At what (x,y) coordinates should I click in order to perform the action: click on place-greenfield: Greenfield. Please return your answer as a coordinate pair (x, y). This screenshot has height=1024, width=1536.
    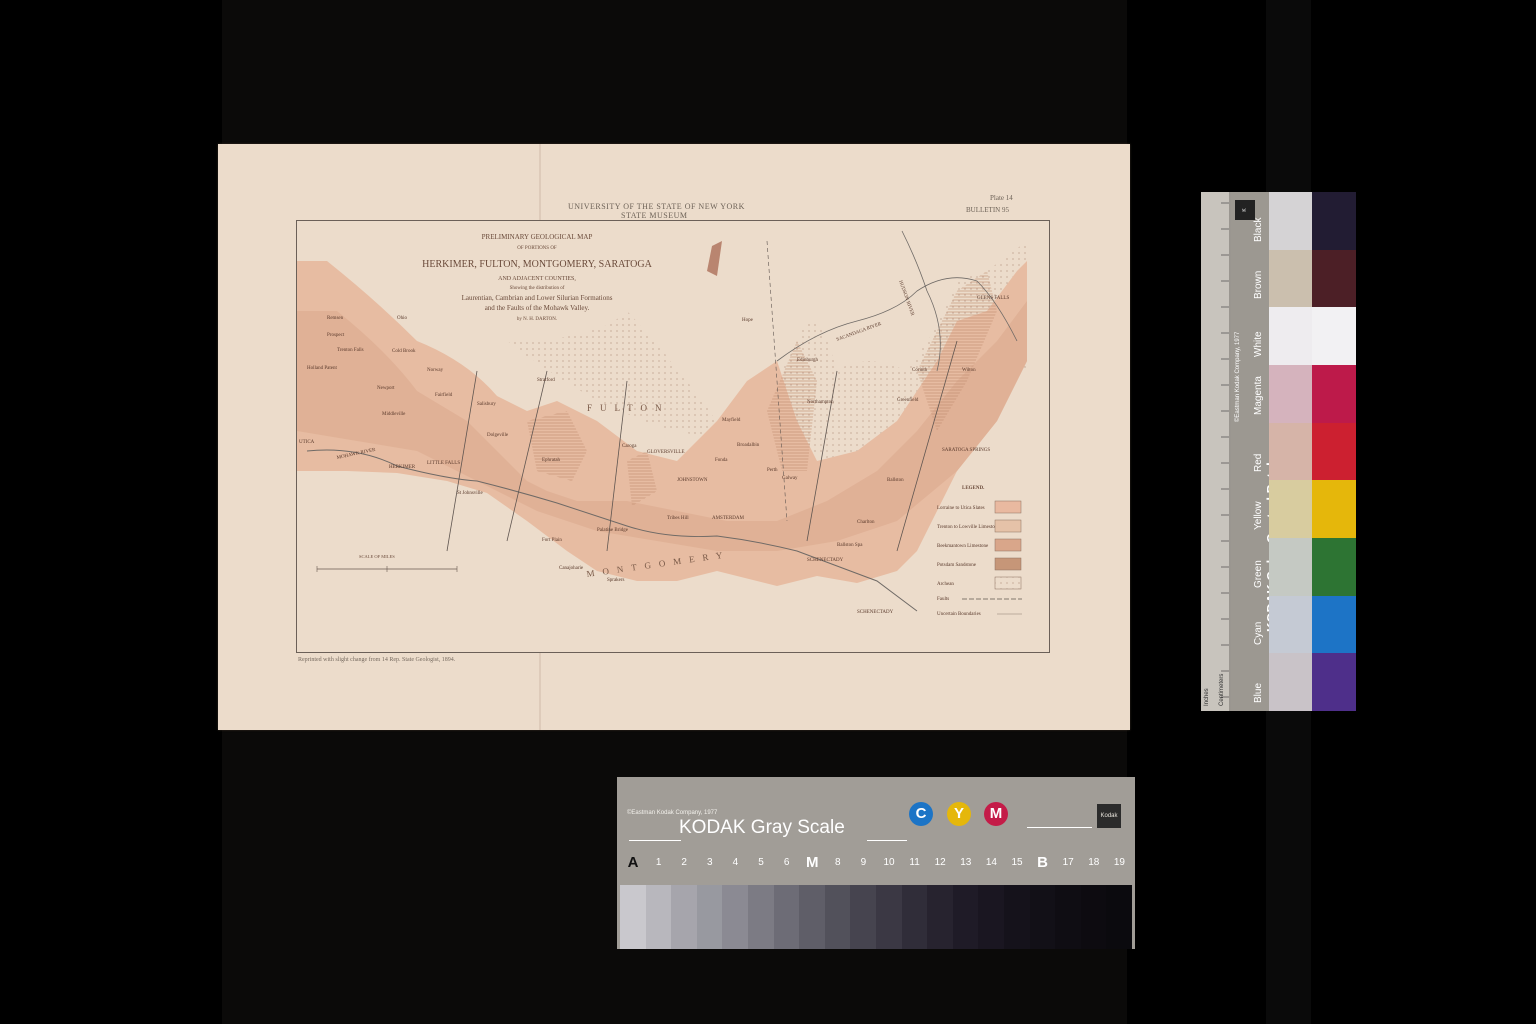
    Looking at the image, I should click on (908, 400).